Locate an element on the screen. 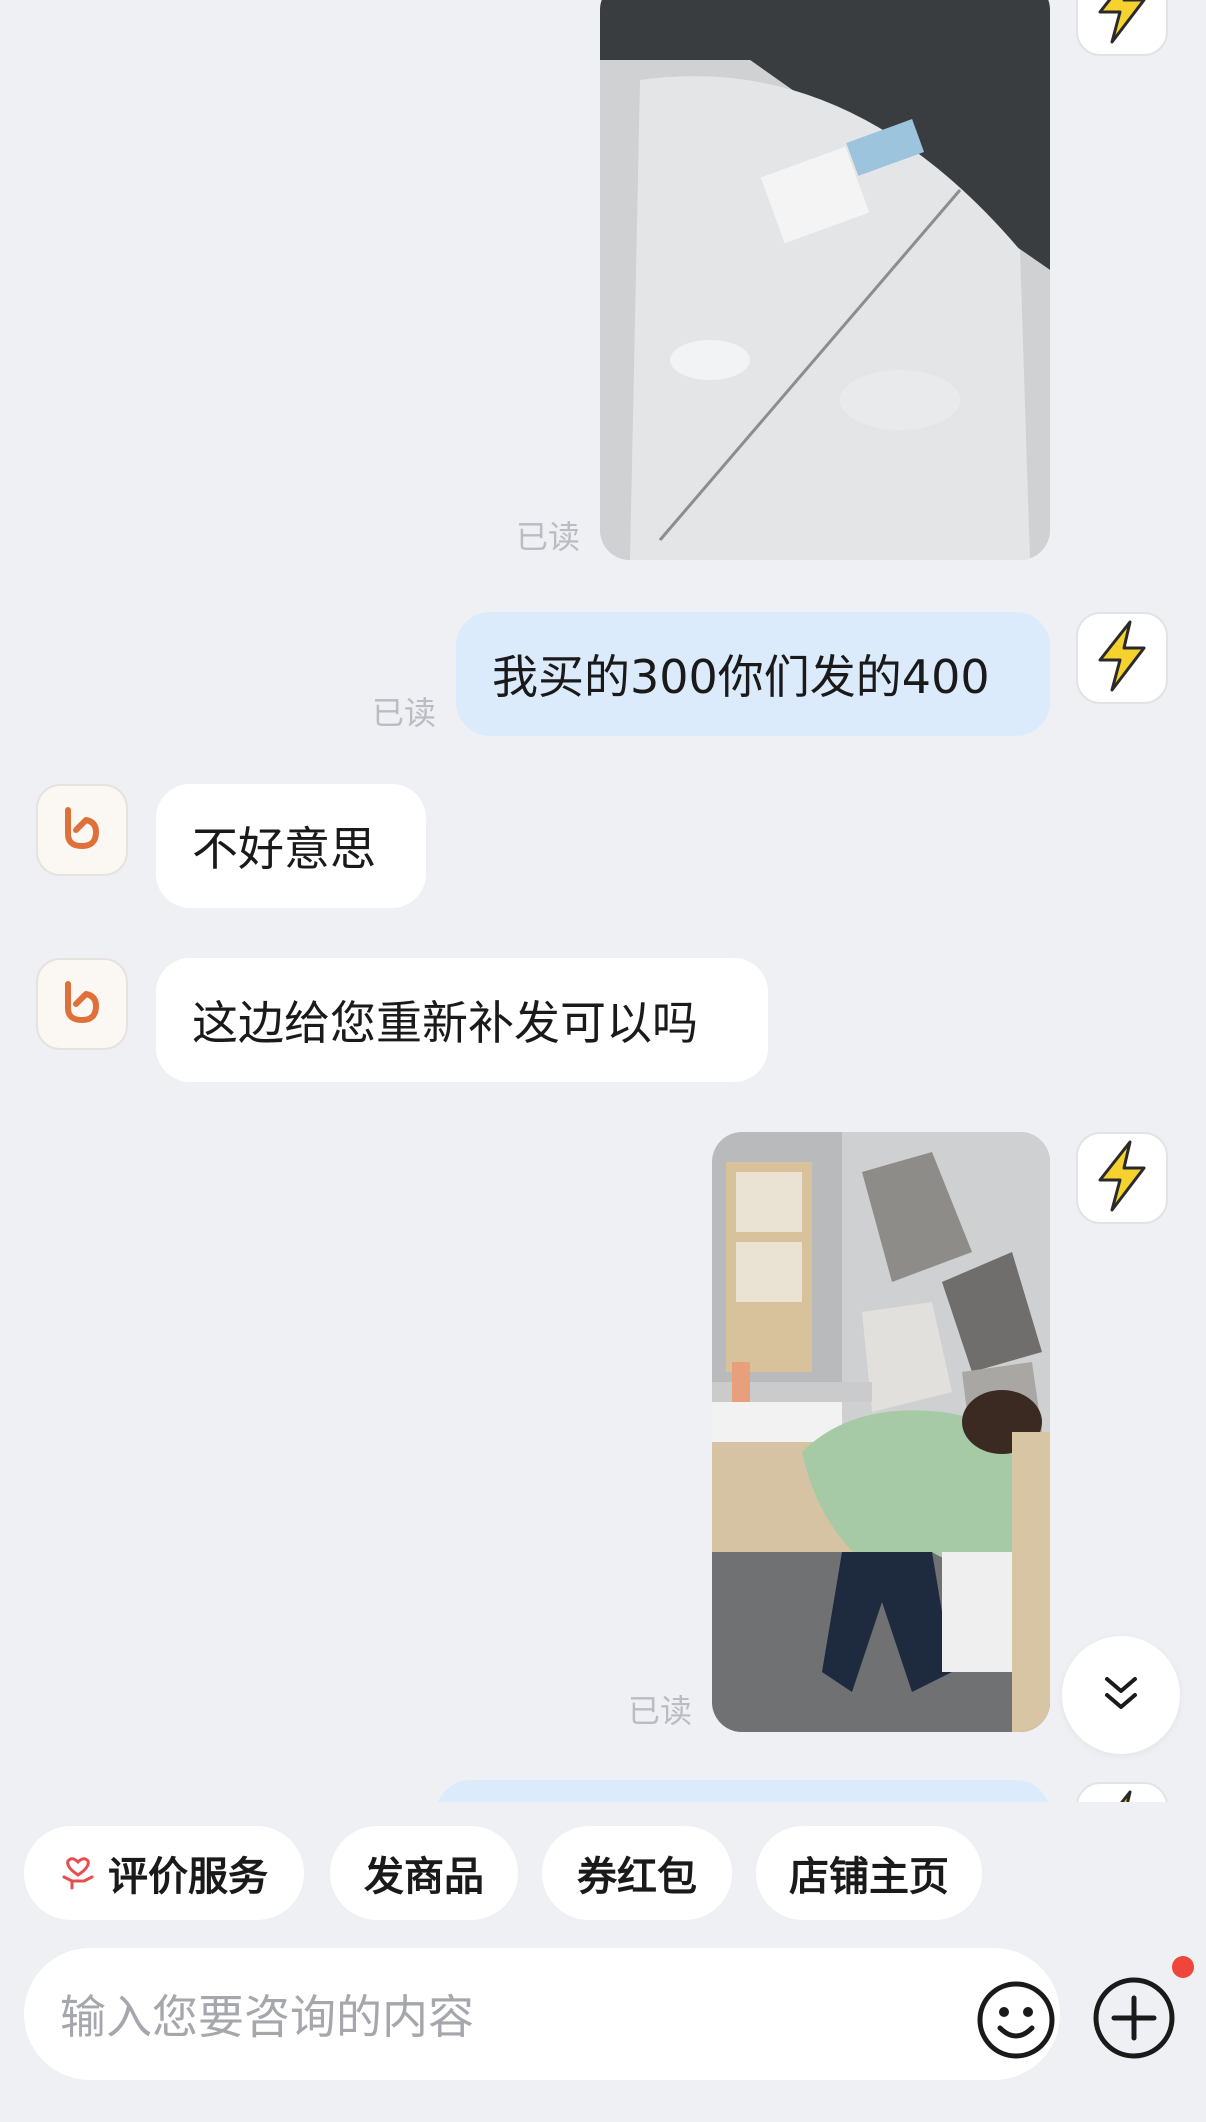 This screenshot has width=1206, height=2122. quick-actions-bar: 评价服务 发商品 券红包 店铺主页 is located at coordinates (603, 1862).